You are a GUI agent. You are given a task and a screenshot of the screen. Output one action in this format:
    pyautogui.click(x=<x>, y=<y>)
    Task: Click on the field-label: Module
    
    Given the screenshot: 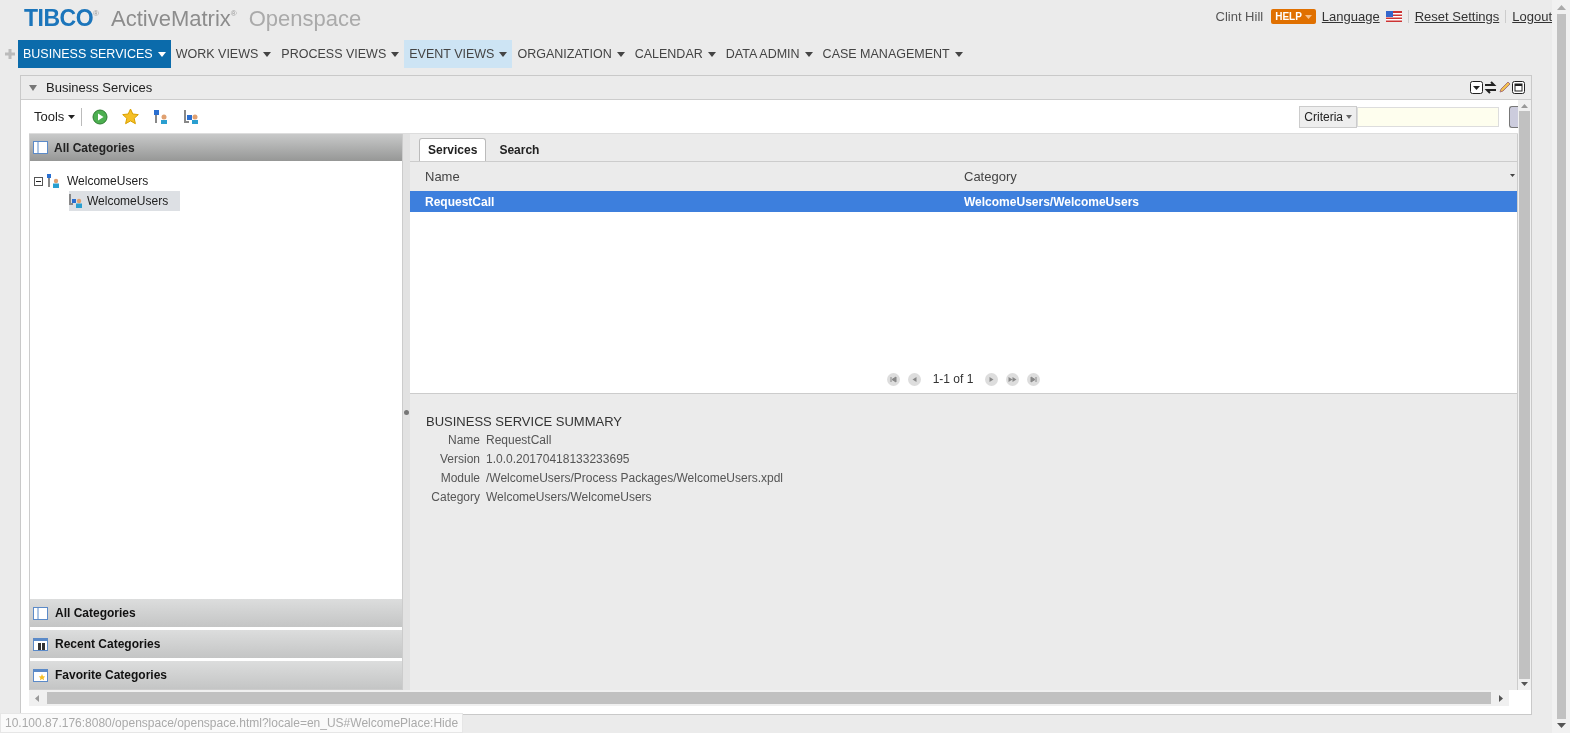 What is the action you would take?
    pyautogui.click(x=459, y=478)
    